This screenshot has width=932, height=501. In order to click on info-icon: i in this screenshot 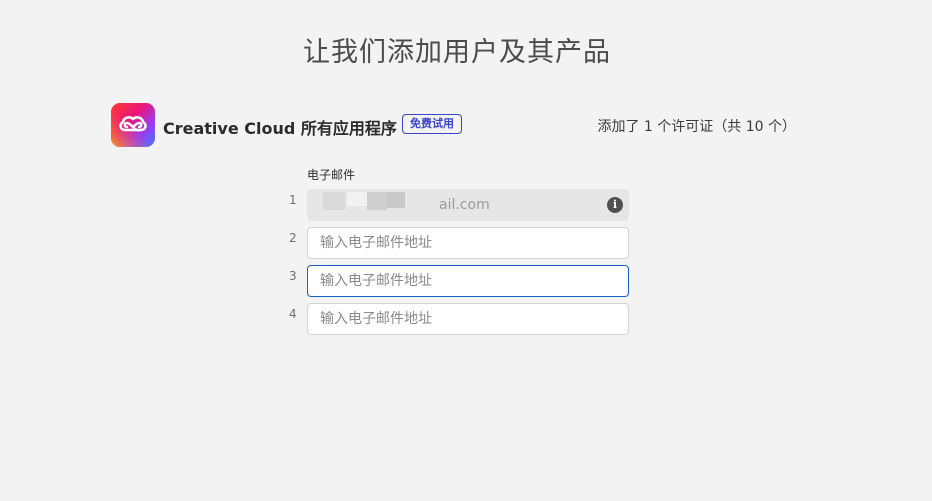, I will do `click(615, 205)`.